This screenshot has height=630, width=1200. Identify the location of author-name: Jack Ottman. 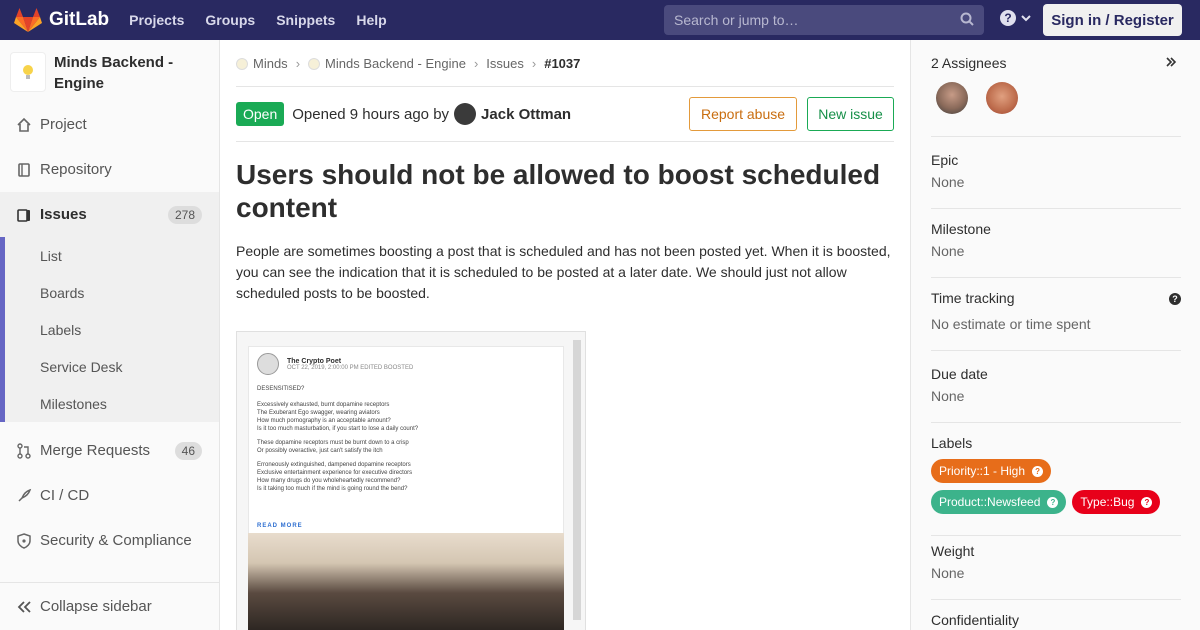
(526, 114).